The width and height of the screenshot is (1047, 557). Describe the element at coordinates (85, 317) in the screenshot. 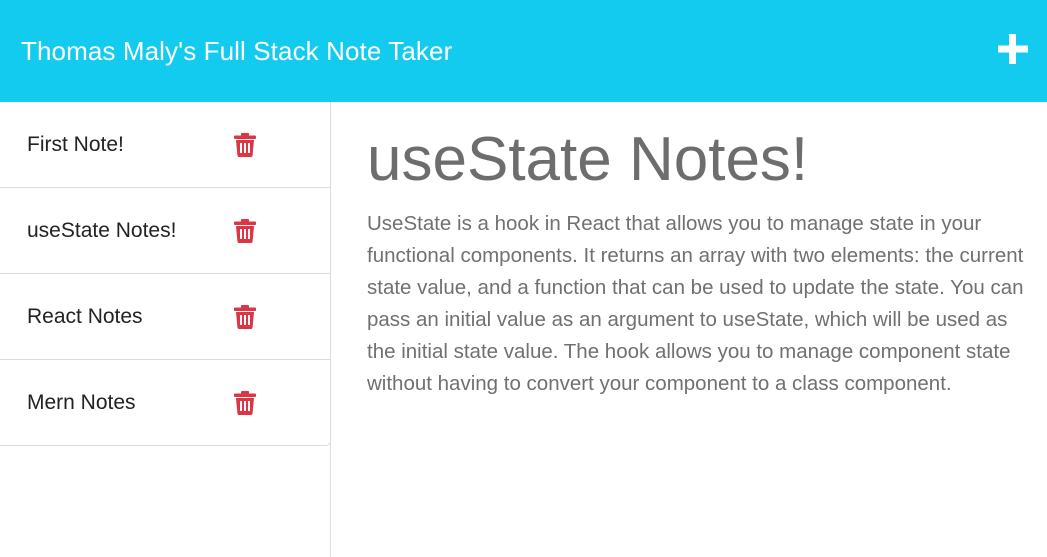

I see `note-list-item-title: React Notes` at that location.